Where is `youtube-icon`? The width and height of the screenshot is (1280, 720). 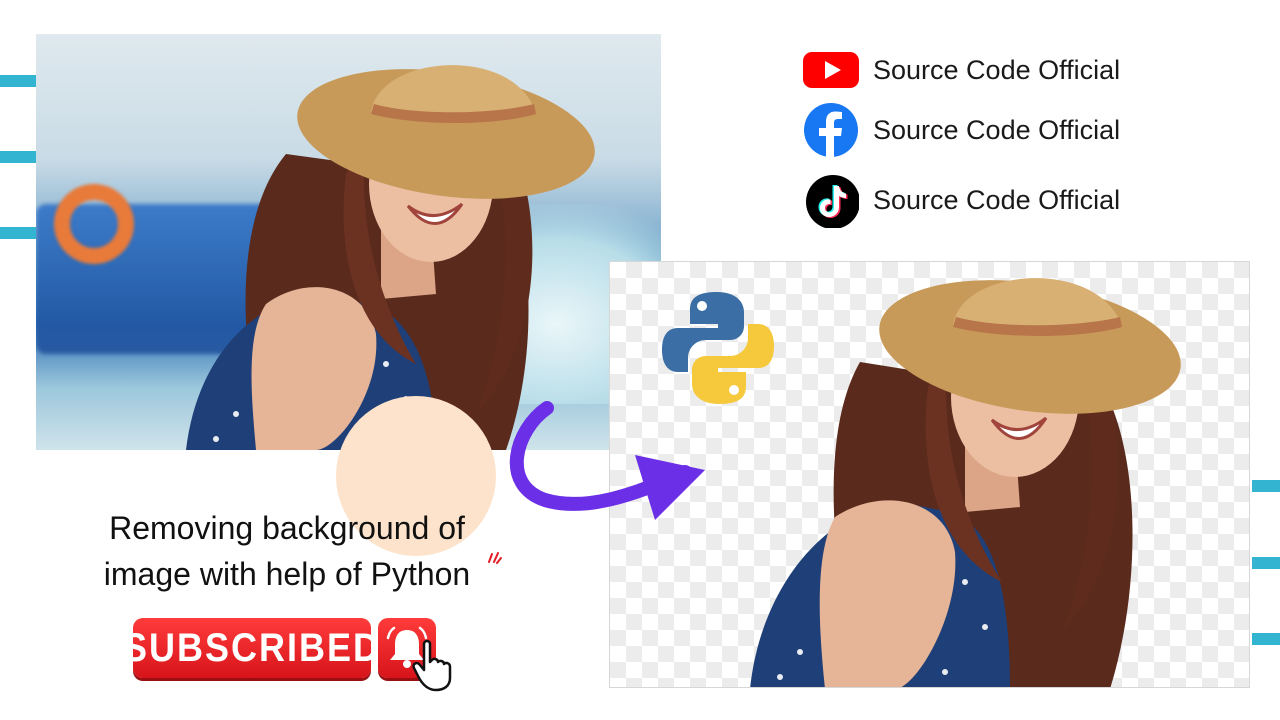
youtube-icon is located at coordinates (831, 70).